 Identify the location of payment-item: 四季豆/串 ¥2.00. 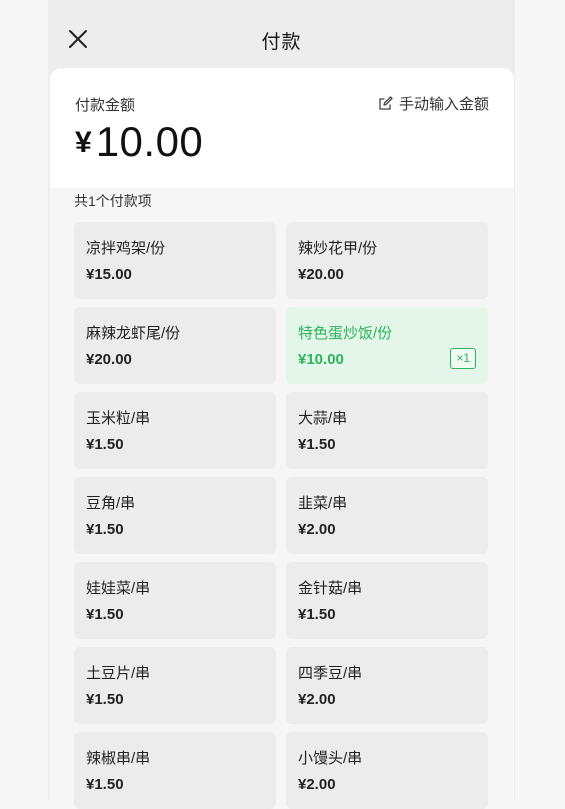
(387, 685).